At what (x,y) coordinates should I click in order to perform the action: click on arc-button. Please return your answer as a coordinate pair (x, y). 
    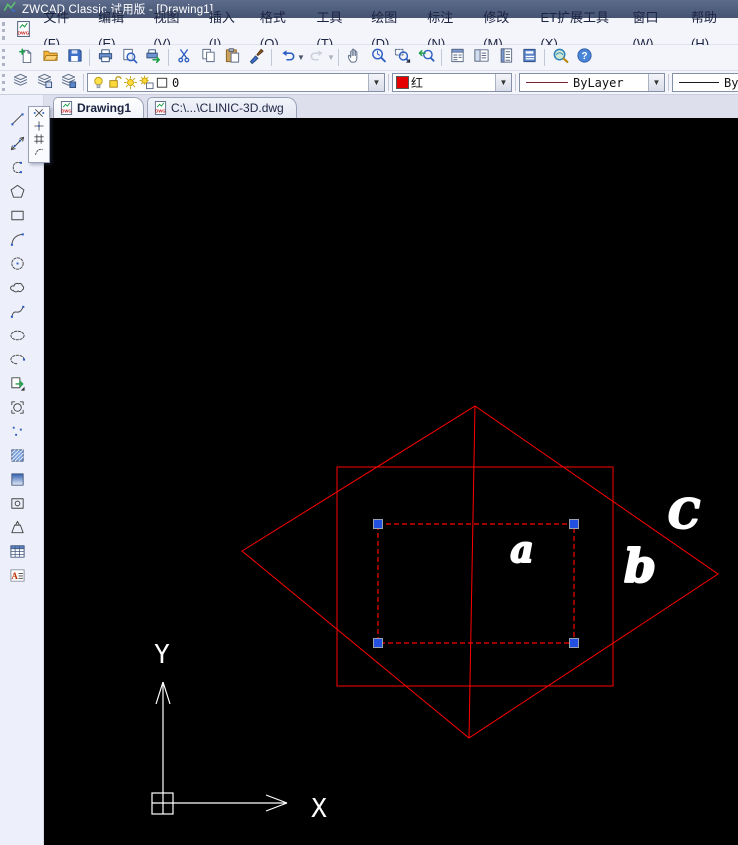
    Looking at the image, I should click on (17, 241).